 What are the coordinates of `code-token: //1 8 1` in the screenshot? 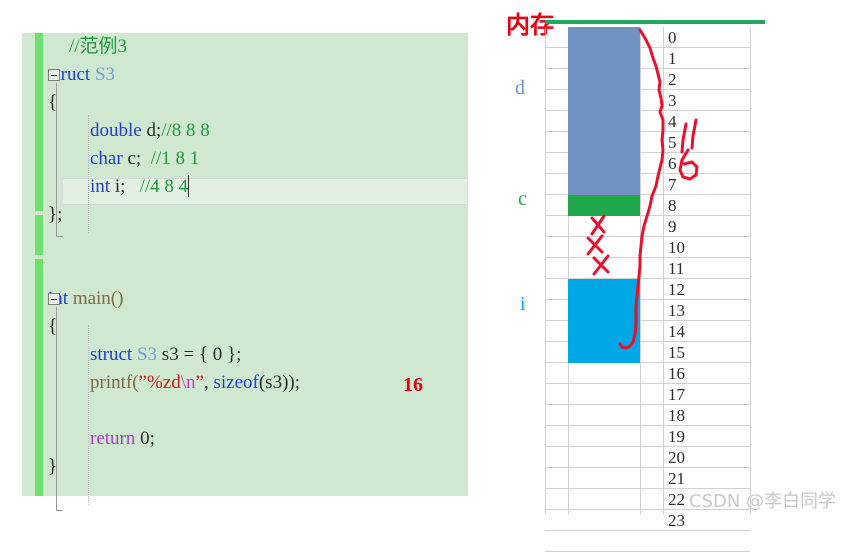 It's located at (175, 158).